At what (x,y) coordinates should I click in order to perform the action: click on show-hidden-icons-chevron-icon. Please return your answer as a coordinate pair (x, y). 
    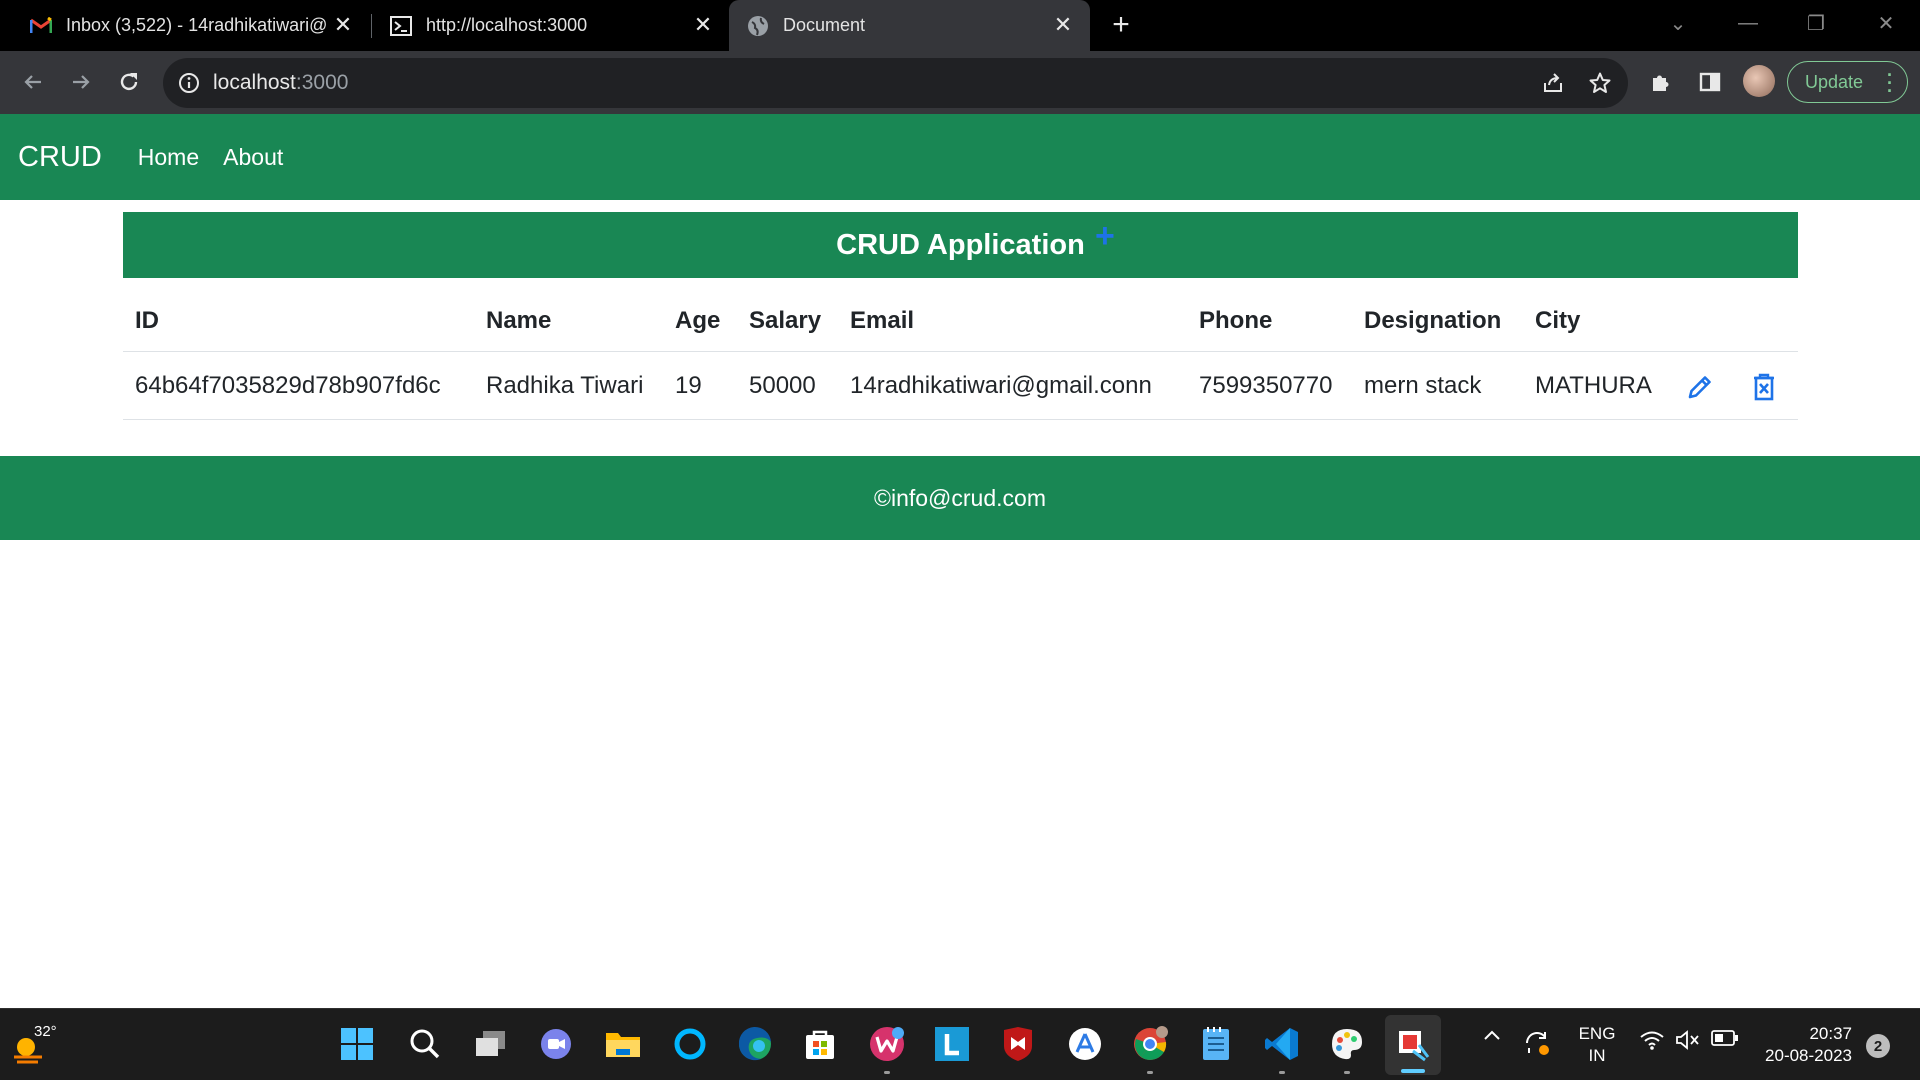
    Looking at the image, I should click on (1492, 1035).